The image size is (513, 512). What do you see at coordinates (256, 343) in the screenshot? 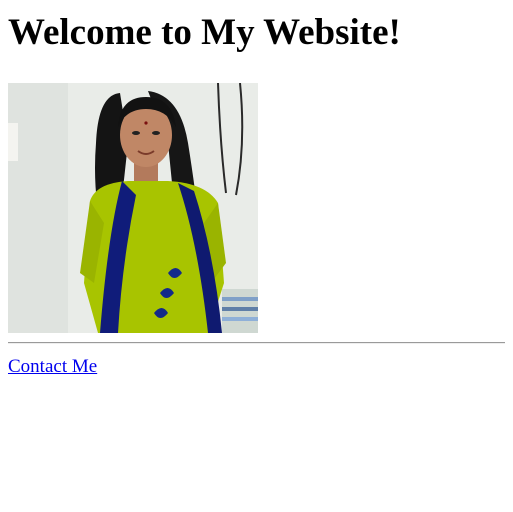
I see `divider` at bounding box center [256, 343].